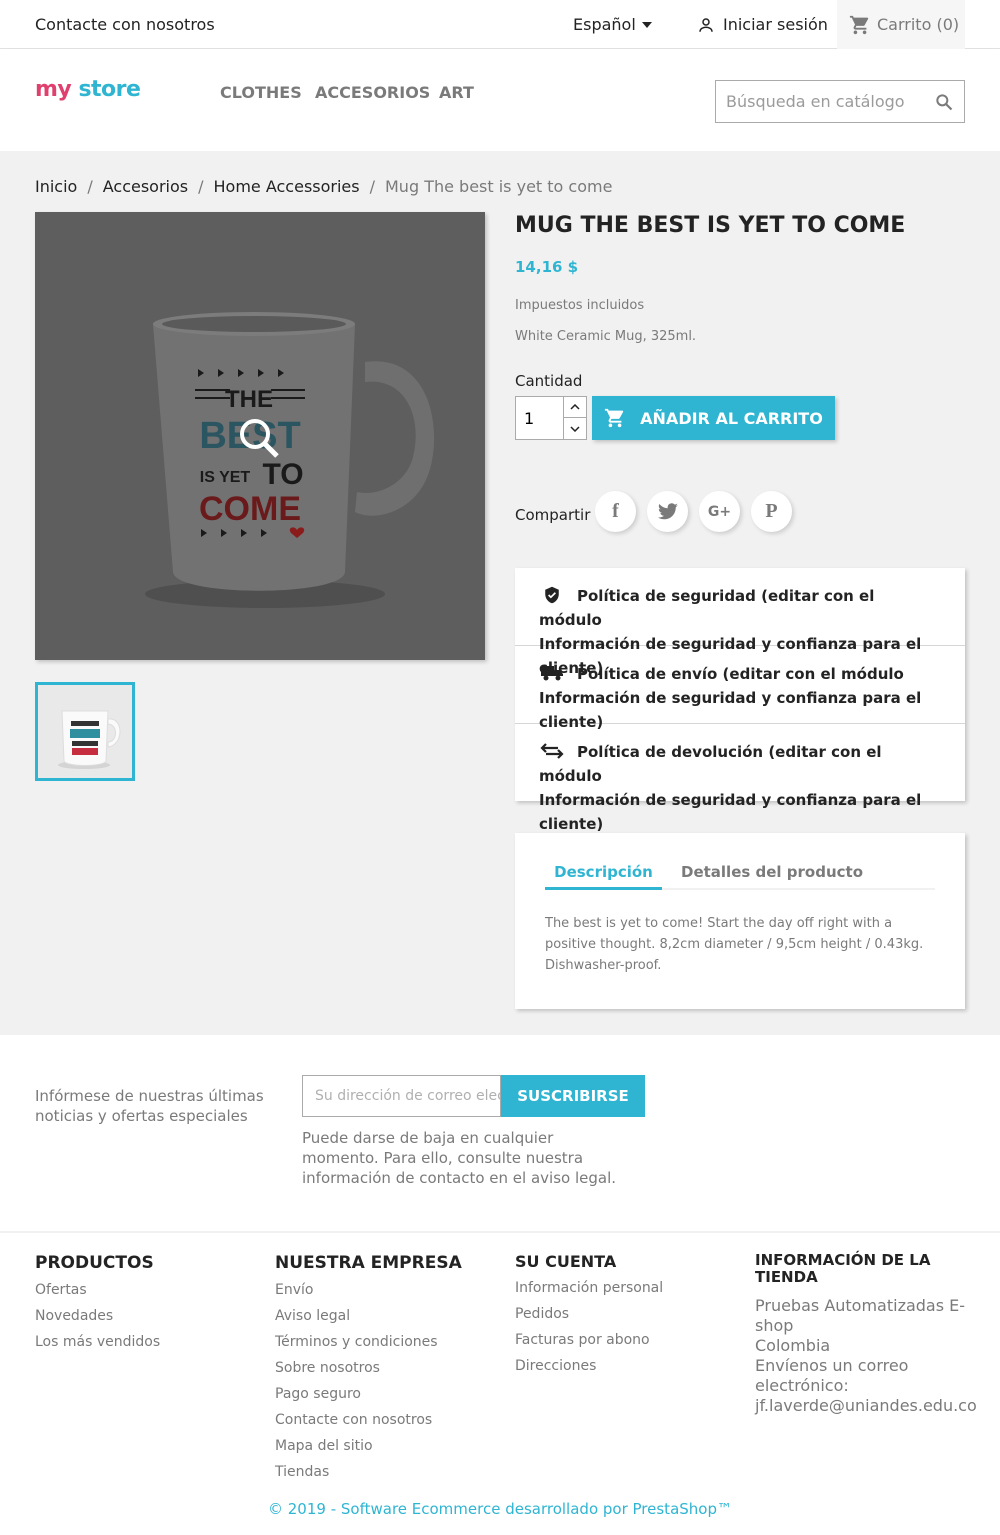 This screenshot has height=1535, width=1000. What do you see at coordinates (61, 1290) in the screenshot?
I see `footer-link-ofertas: Ofertas` at bounding box center [61, 1290].